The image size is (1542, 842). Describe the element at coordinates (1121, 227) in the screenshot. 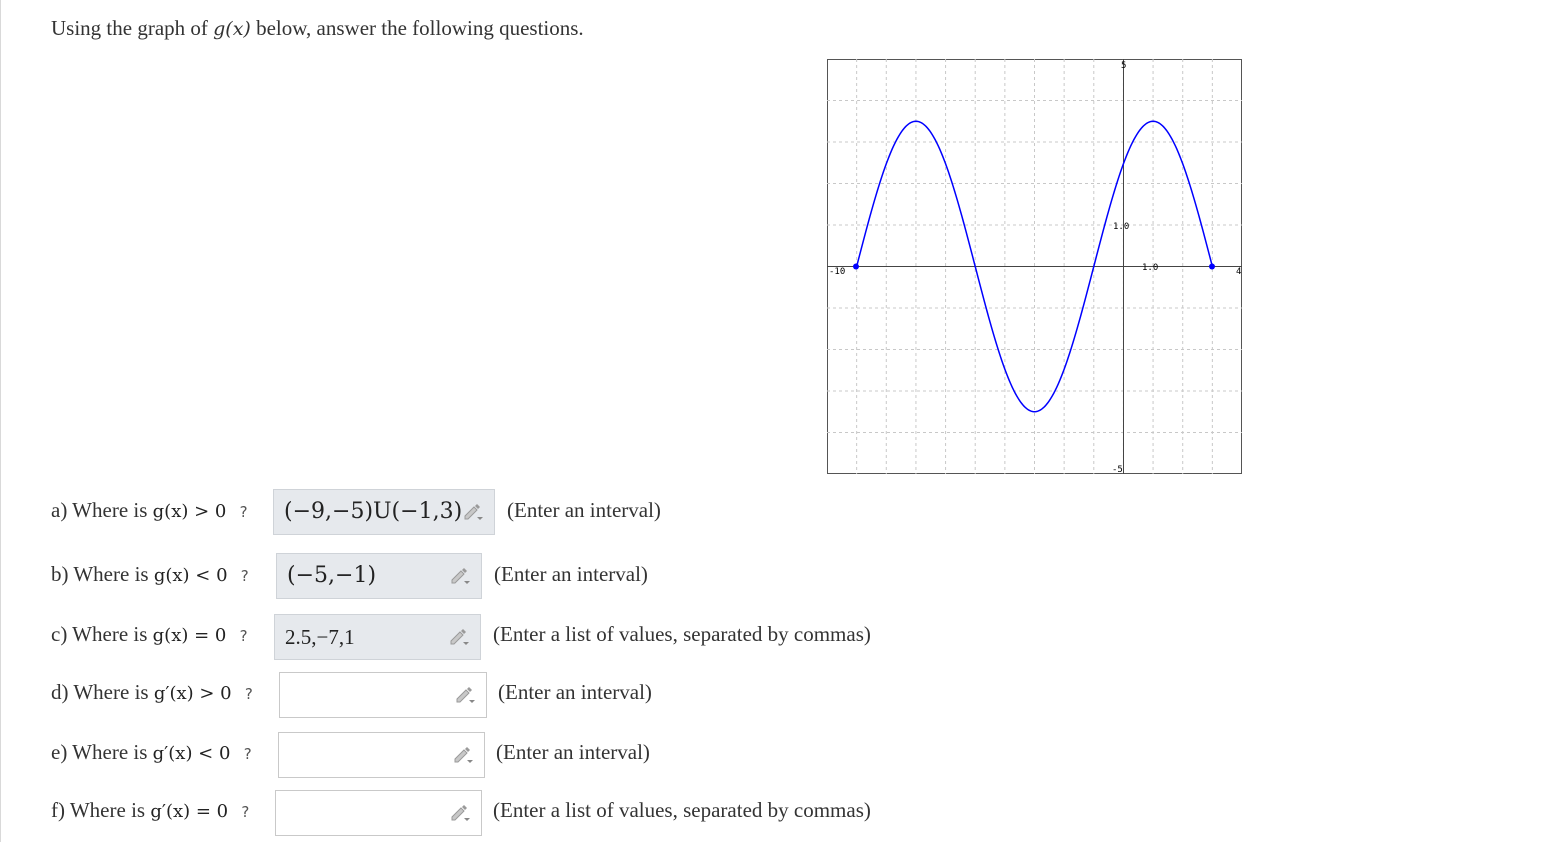

I see `y-unit-label: 1.0` at that location.